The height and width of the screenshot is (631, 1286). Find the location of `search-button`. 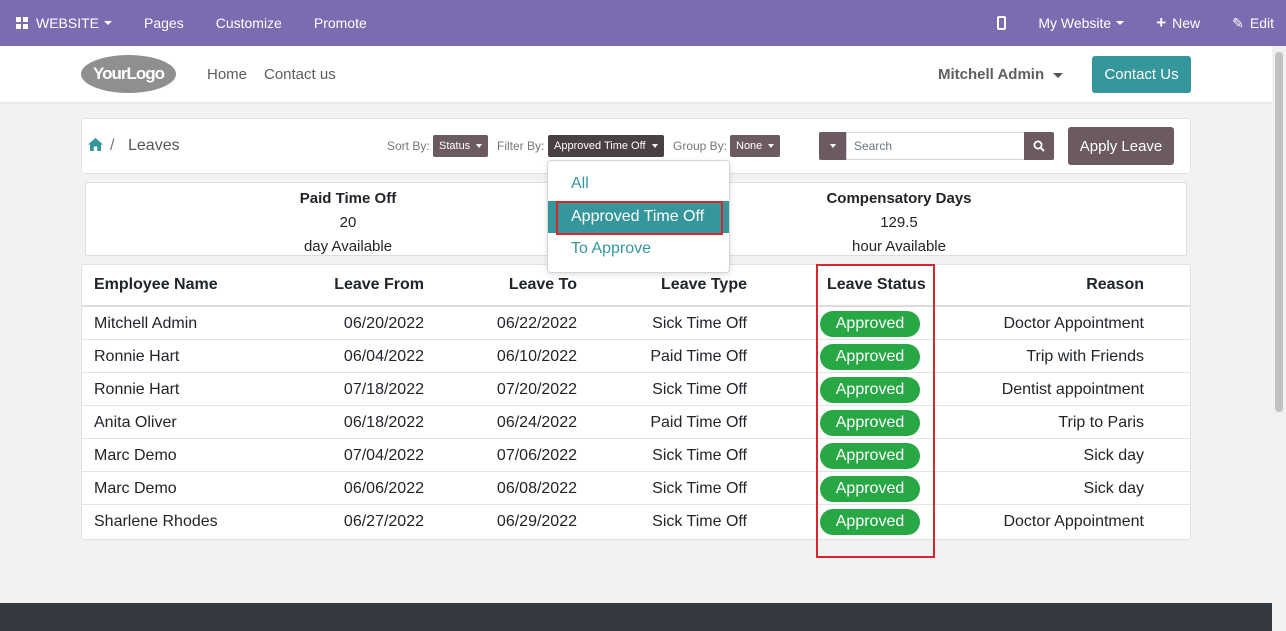

search-button is located at coordinates (1039, 146).